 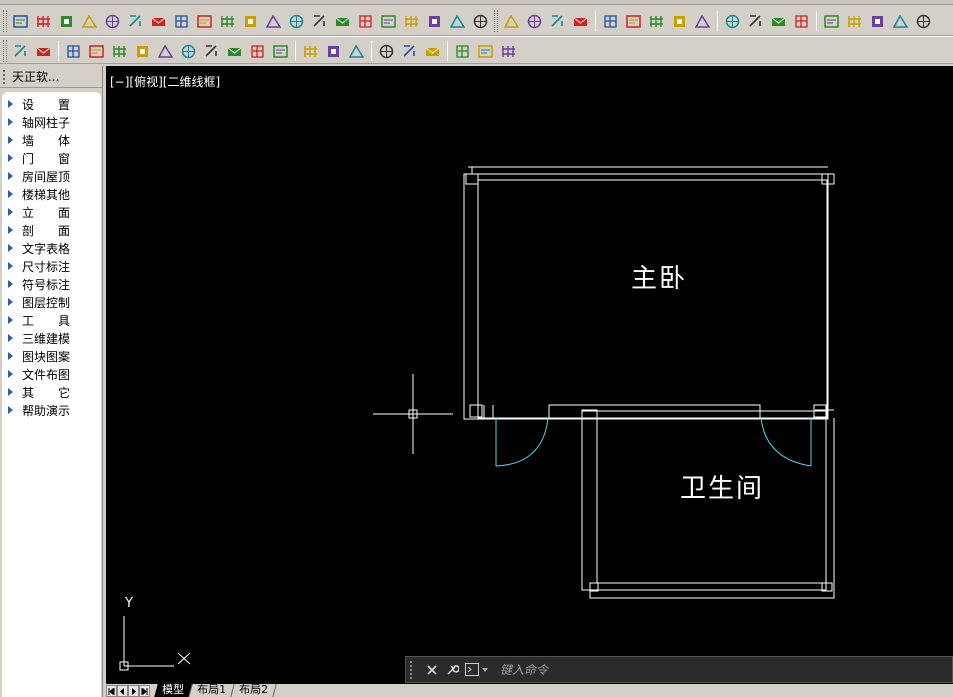 I want to click on tb2-parapet-button, so click(x=43, y=51).